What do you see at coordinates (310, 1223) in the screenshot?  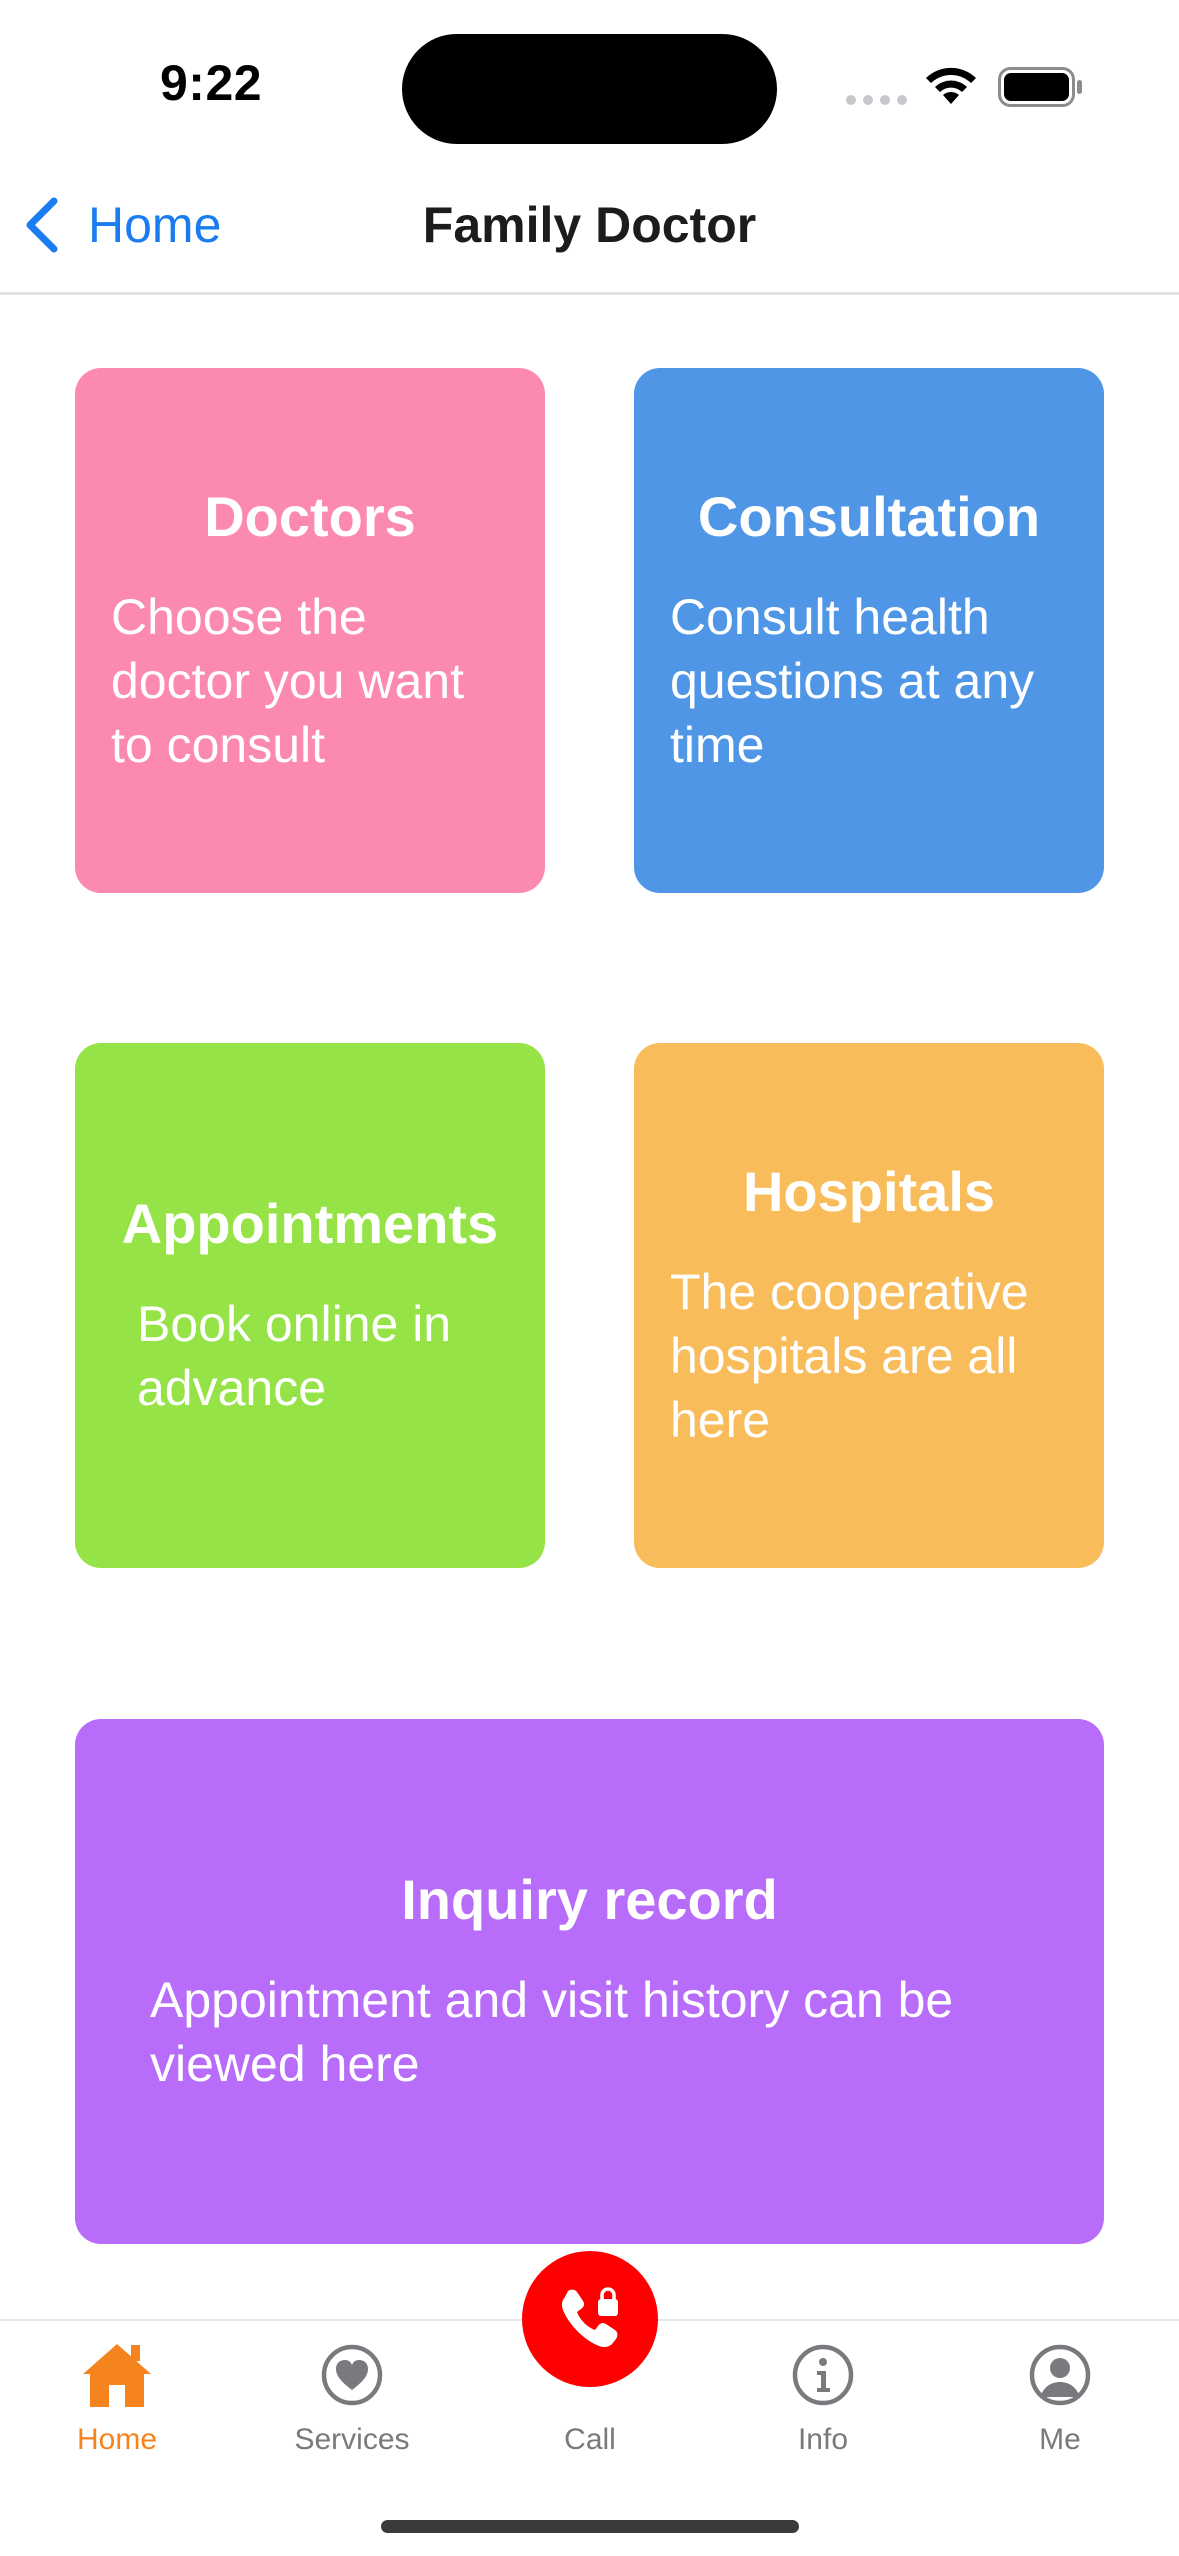 I see `card-title: Appointments` at bounding box center [310, 1223].